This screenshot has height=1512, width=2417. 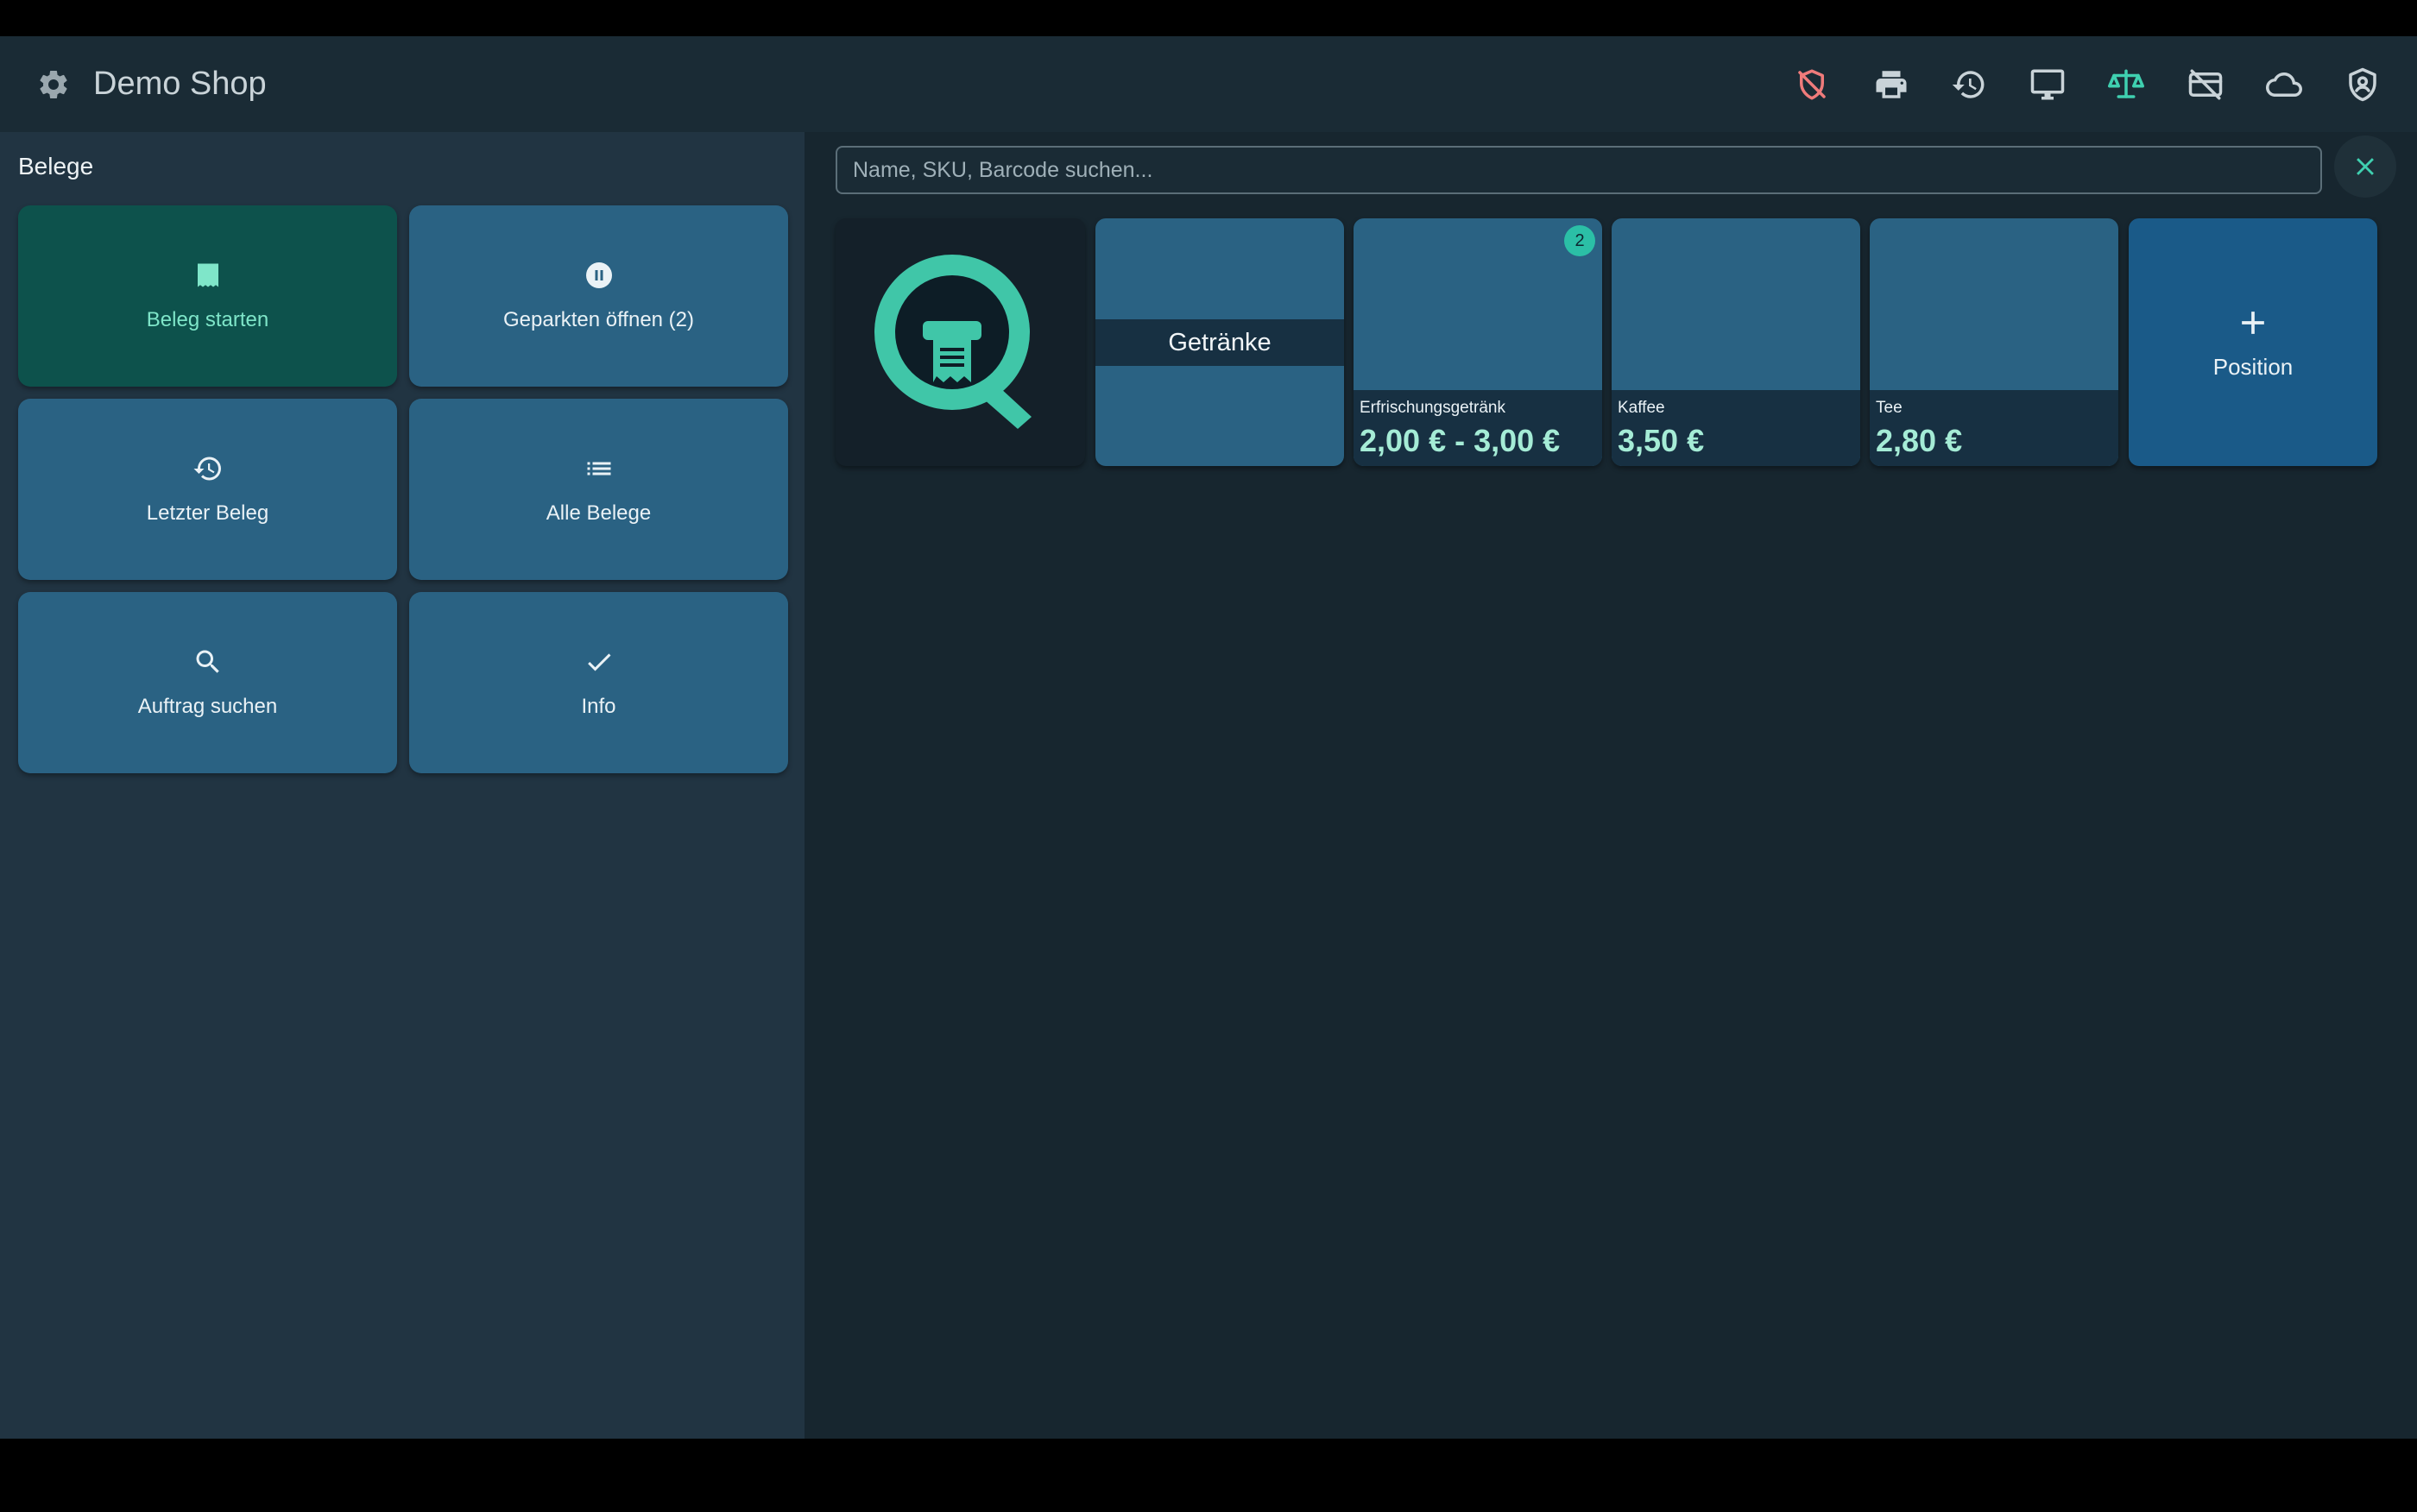 I want to click on info-label: Info, so click(x=598, y=707).